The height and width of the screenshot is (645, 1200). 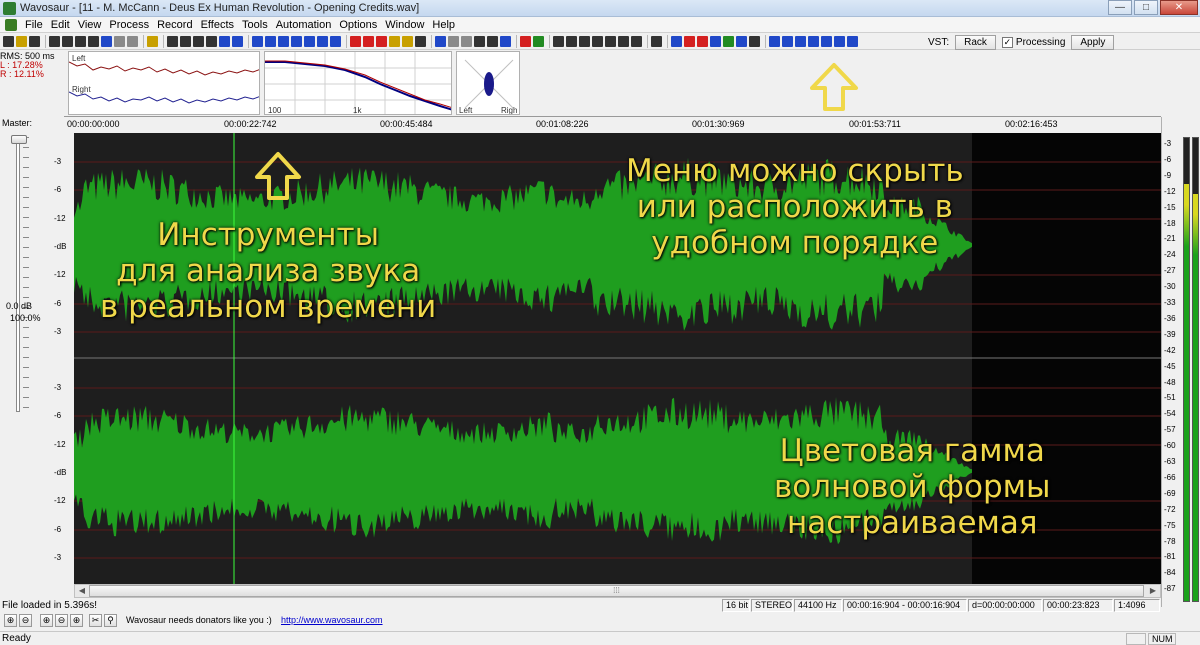 What do you see at coordinates (440, 41) in the screenshot?
I see `envelope-icon` at bounding box center [440, 41].